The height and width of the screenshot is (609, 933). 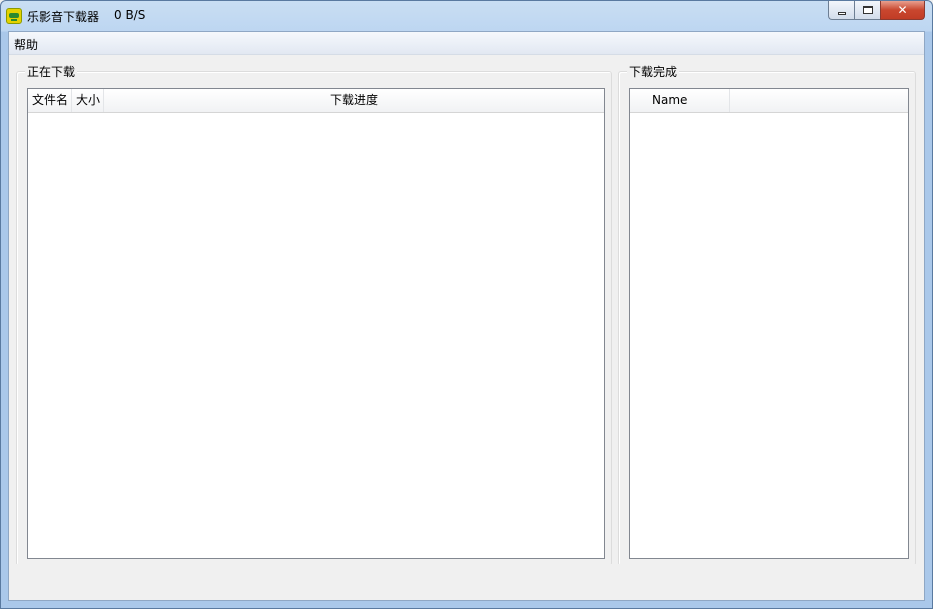 I want to click on title-bar: 乐影音下载器 0 B/S ✕, so click(x=466, y=16).